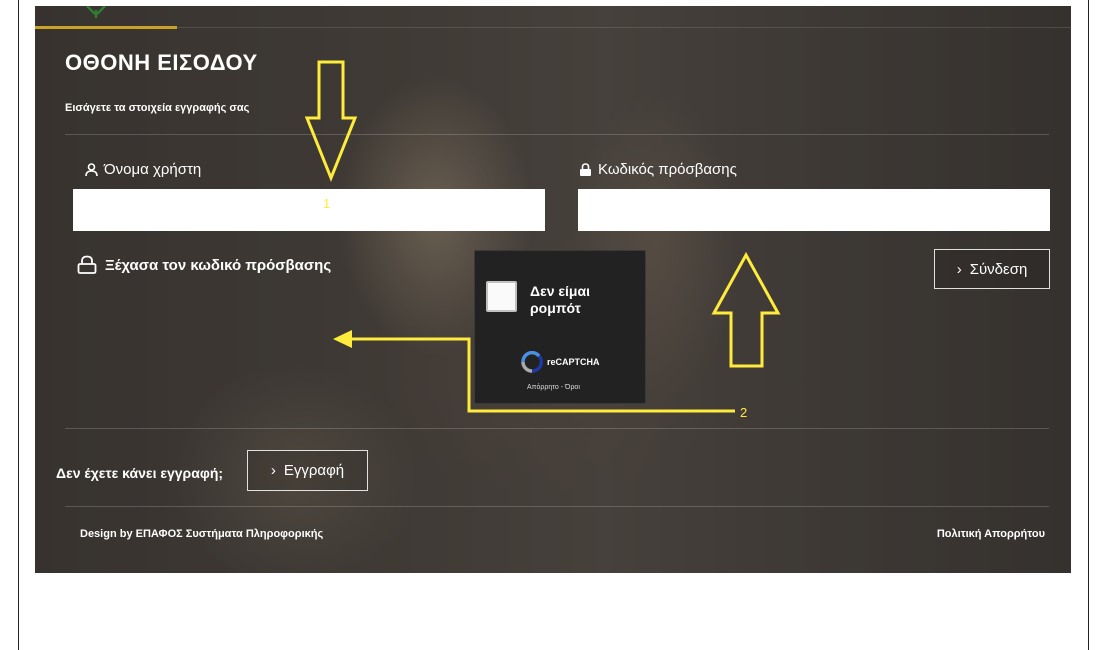  Describe the element at coordinates (553, 387) in the screenshot. I see `recaptcha-terms-link: Απόρρητο - Όροι` at that location.